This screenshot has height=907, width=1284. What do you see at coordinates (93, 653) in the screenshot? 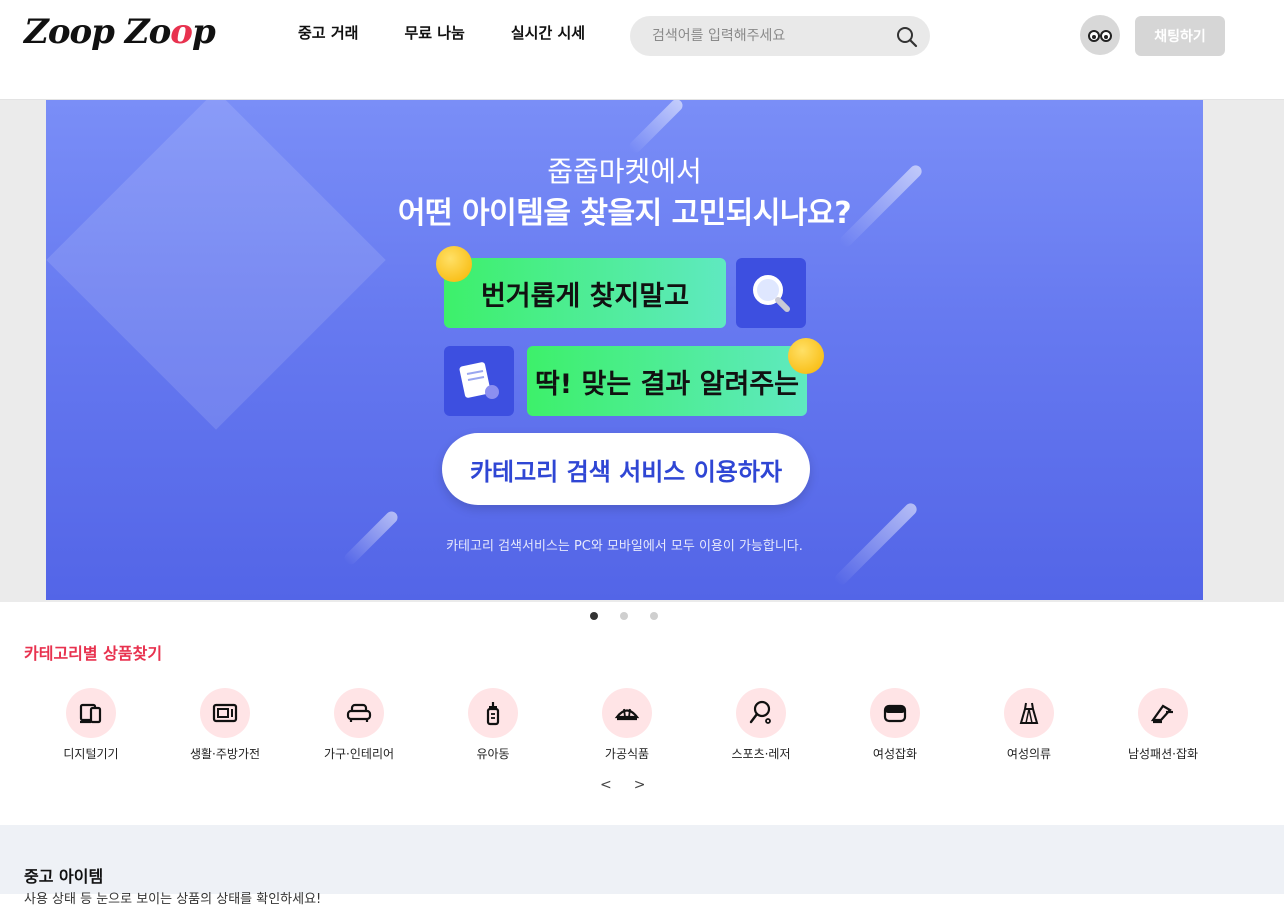
I see `category-section-title: 카테고리별 상품찾기` at bounding box center [93, 653].